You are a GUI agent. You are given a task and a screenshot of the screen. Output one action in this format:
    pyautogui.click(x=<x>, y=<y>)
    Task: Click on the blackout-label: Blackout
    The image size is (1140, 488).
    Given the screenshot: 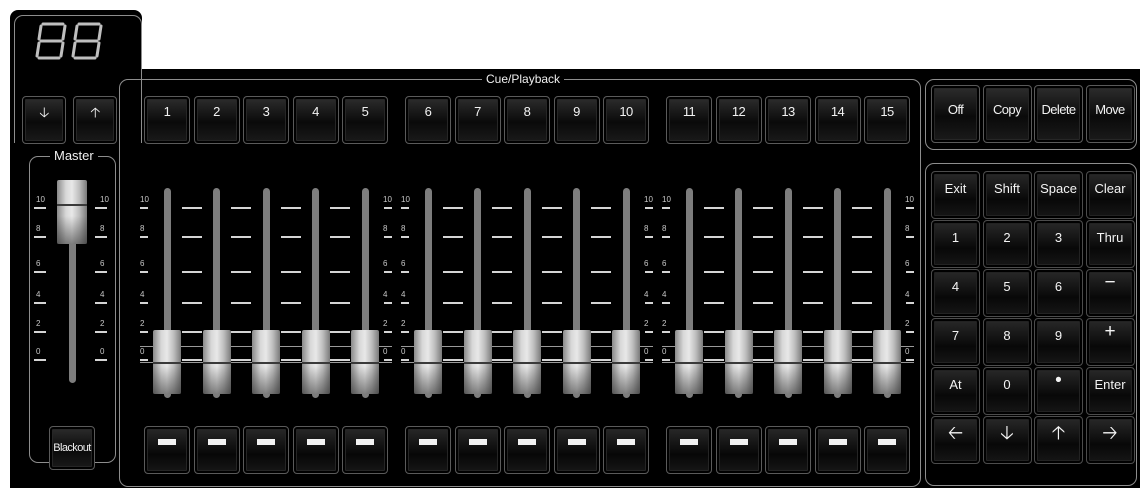 What is the action you would take?
    pyautogui.click(x=72, y=448)
    